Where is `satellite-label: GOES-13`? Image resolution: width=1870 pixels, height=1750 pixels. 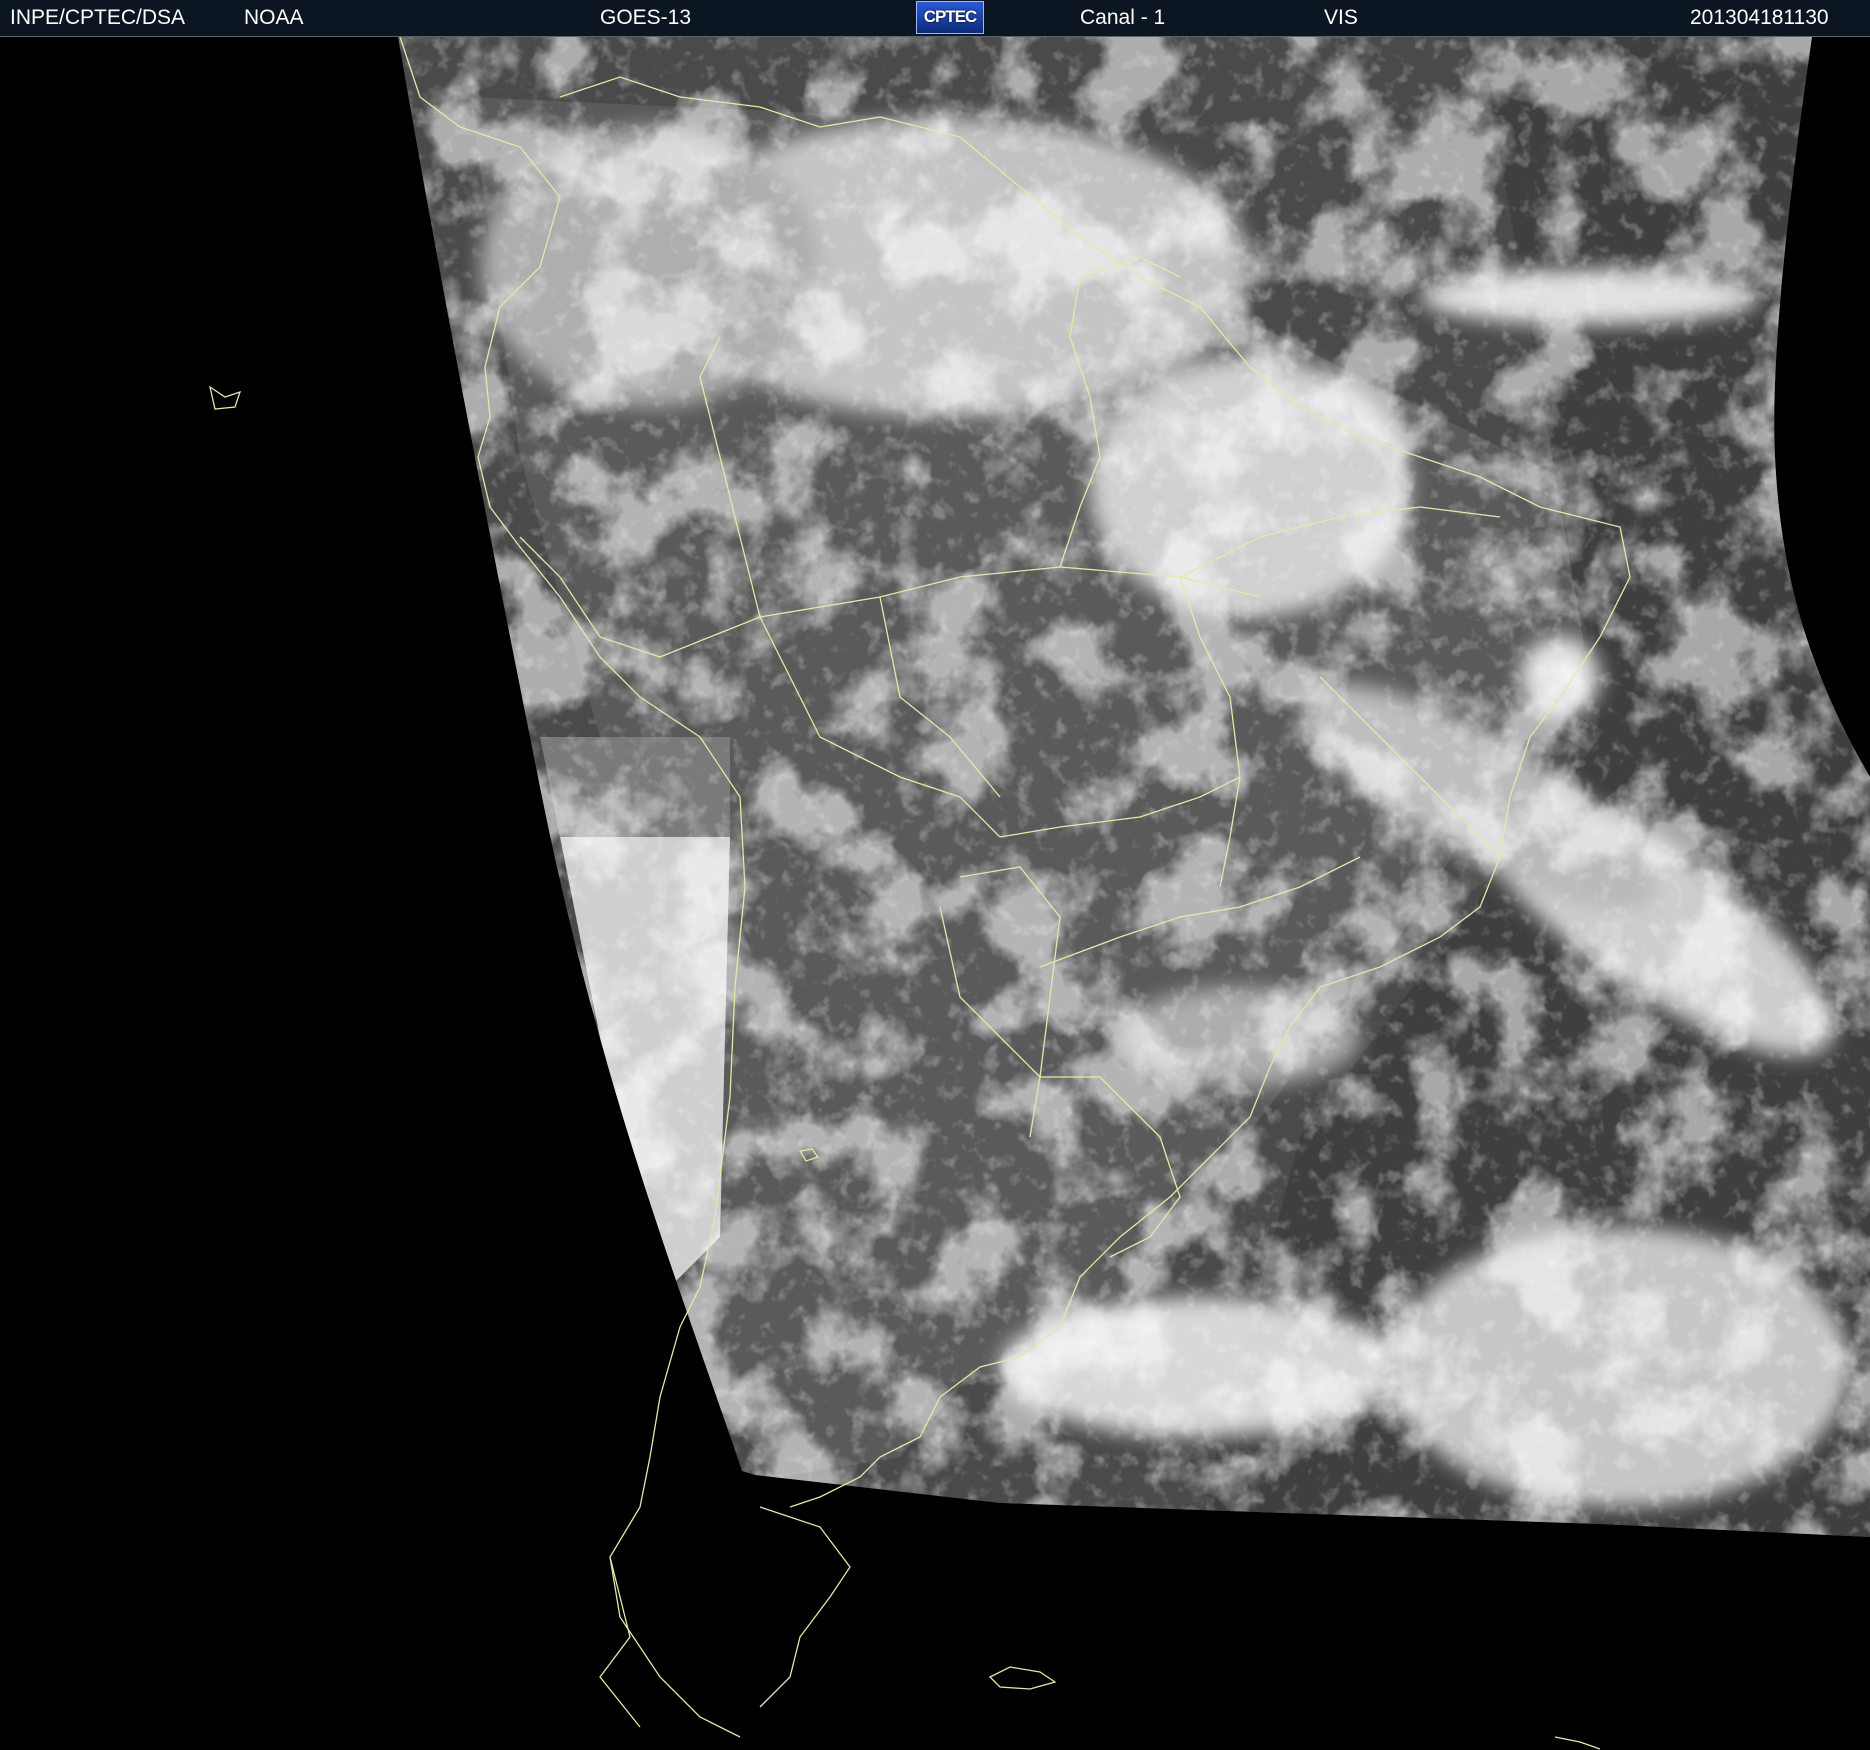
satellite-label: GOES-13 is located at coordinates (646, 17).